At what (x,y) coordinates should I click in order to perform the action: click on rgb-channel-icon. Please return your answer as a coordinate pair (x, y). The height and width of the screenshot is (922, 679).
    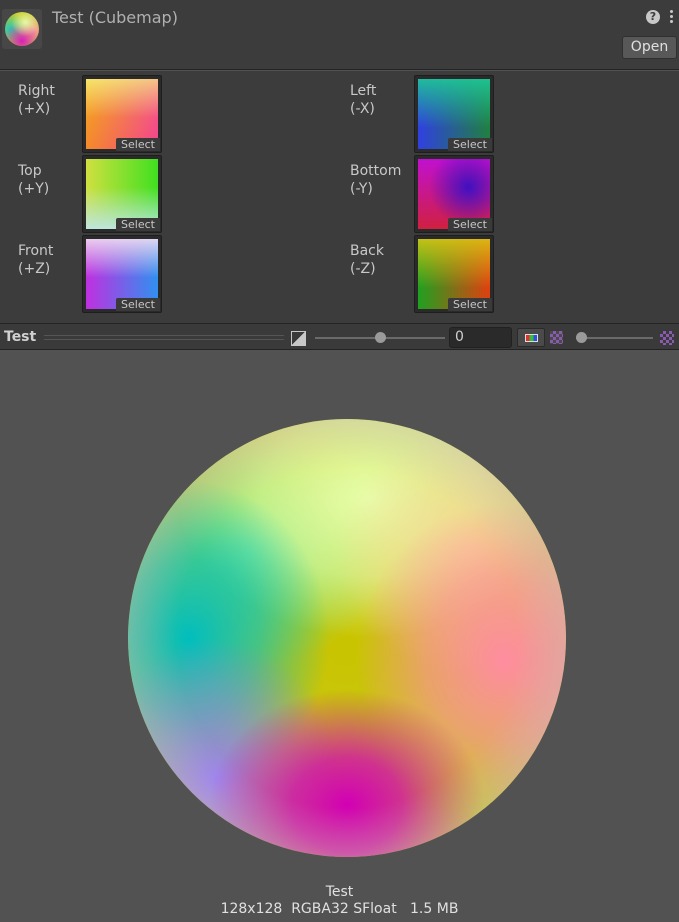
    Looking at the image, I should click on (531, 338).